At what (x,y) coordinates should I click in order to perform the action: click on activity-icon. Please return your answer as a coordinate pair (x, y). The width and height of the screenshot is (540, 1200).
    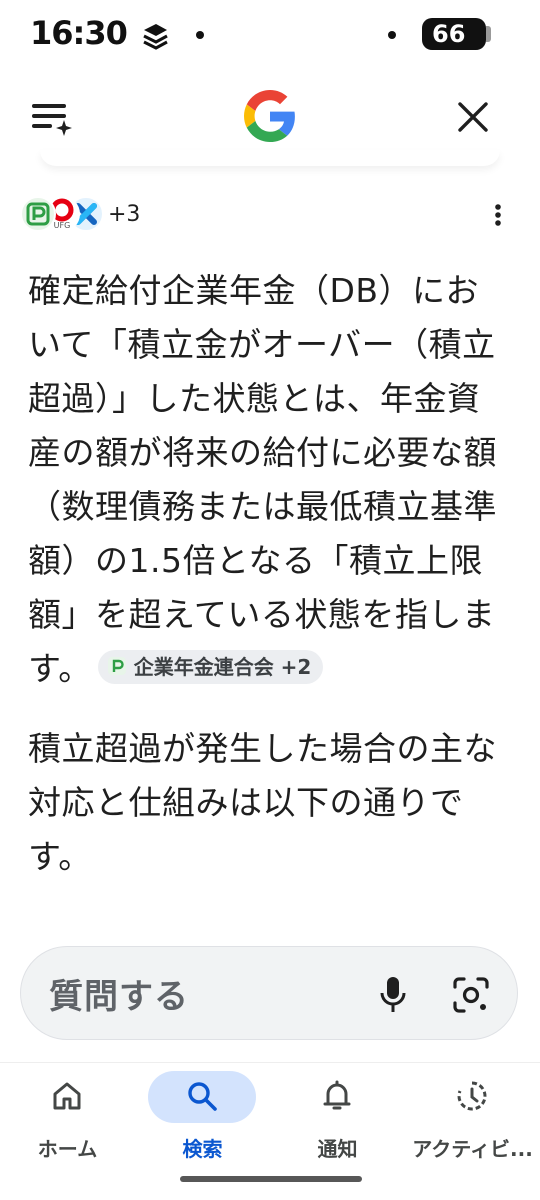
    Looking at the image, I should click on (472, 1096).